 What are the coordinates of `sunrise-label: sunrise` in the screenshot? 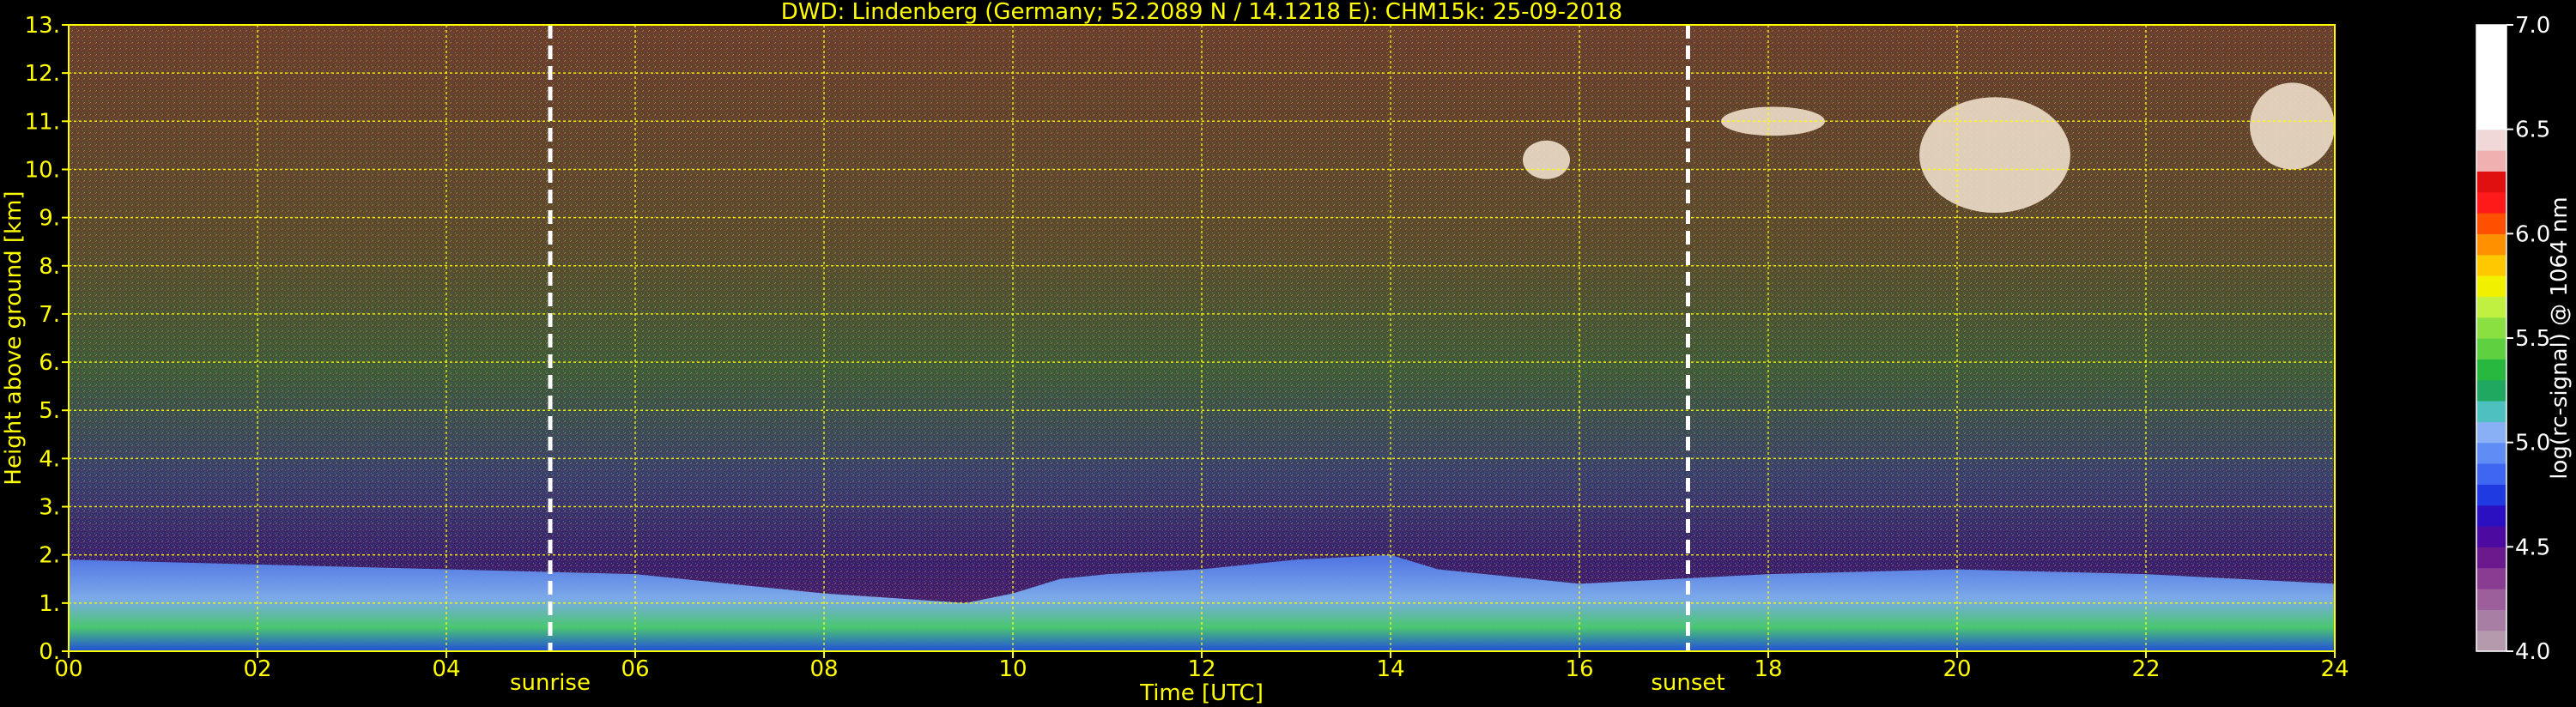 It's located at (550, 683).